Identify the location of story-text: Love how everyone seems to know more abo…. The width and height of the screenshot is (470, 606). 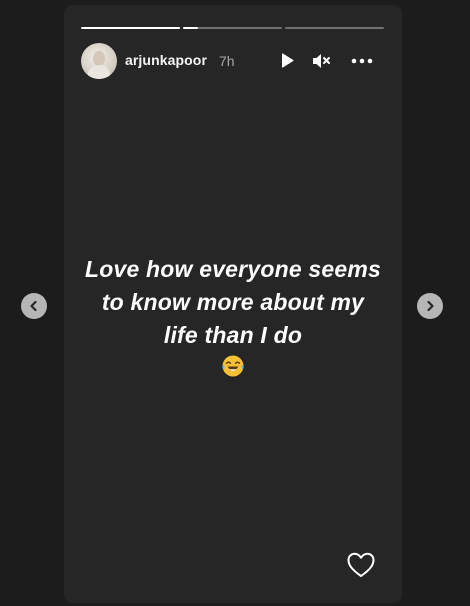
(233, 302).